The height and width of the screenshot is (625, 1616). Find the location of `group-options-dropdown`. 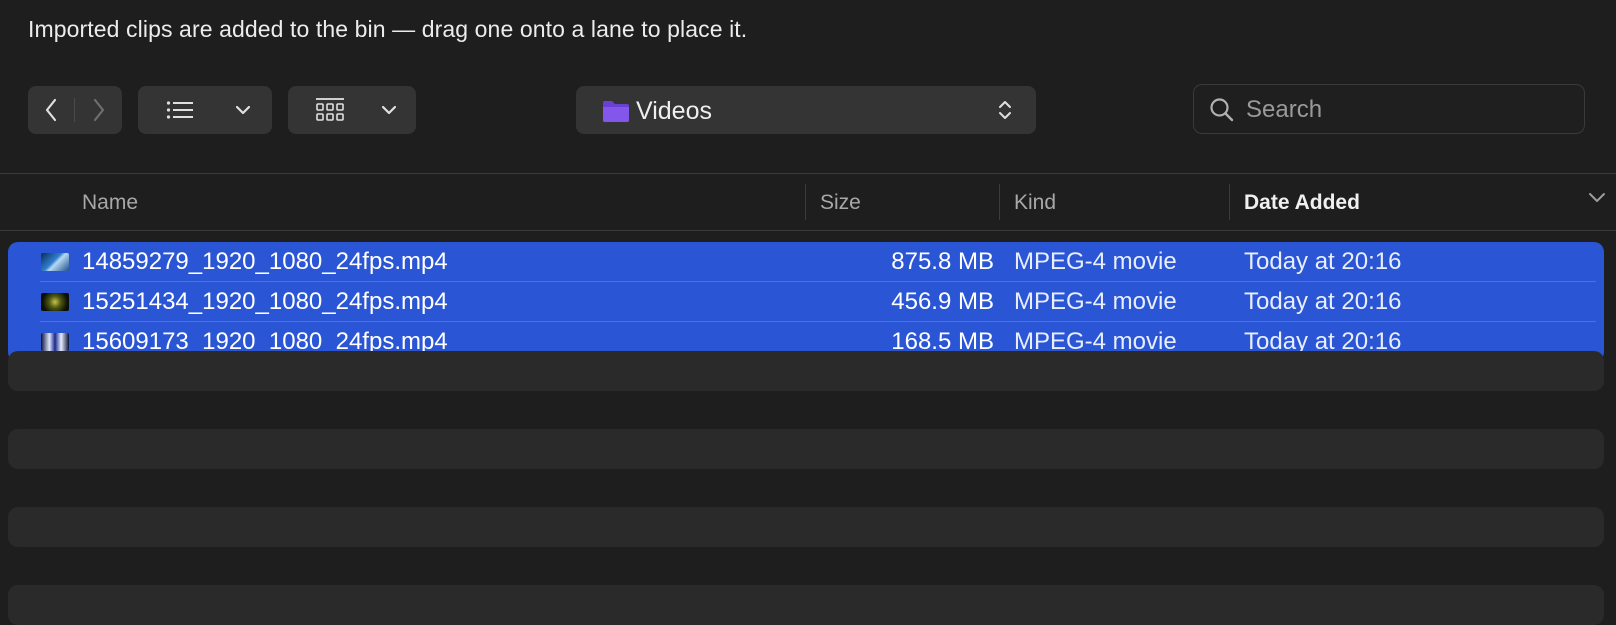

group-options-dropdown is located at coordinates (389, 110).